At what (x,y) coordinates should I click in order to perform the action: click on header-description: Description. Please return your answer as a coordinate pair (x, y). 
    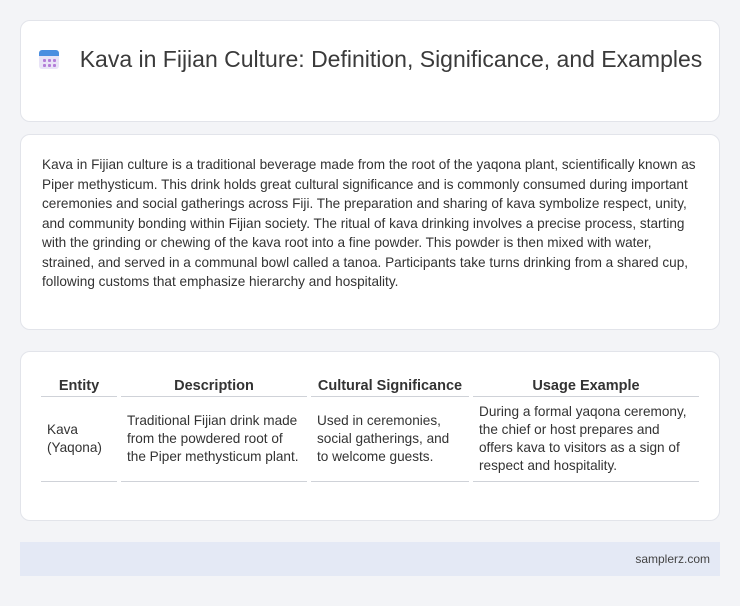
    Looking at the image, I should click on (213, 385).